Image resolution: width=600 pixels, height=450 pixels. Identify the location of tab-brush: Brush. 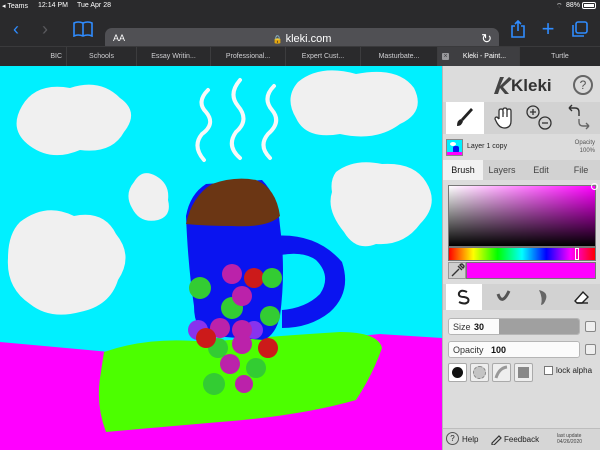
(463, 170).